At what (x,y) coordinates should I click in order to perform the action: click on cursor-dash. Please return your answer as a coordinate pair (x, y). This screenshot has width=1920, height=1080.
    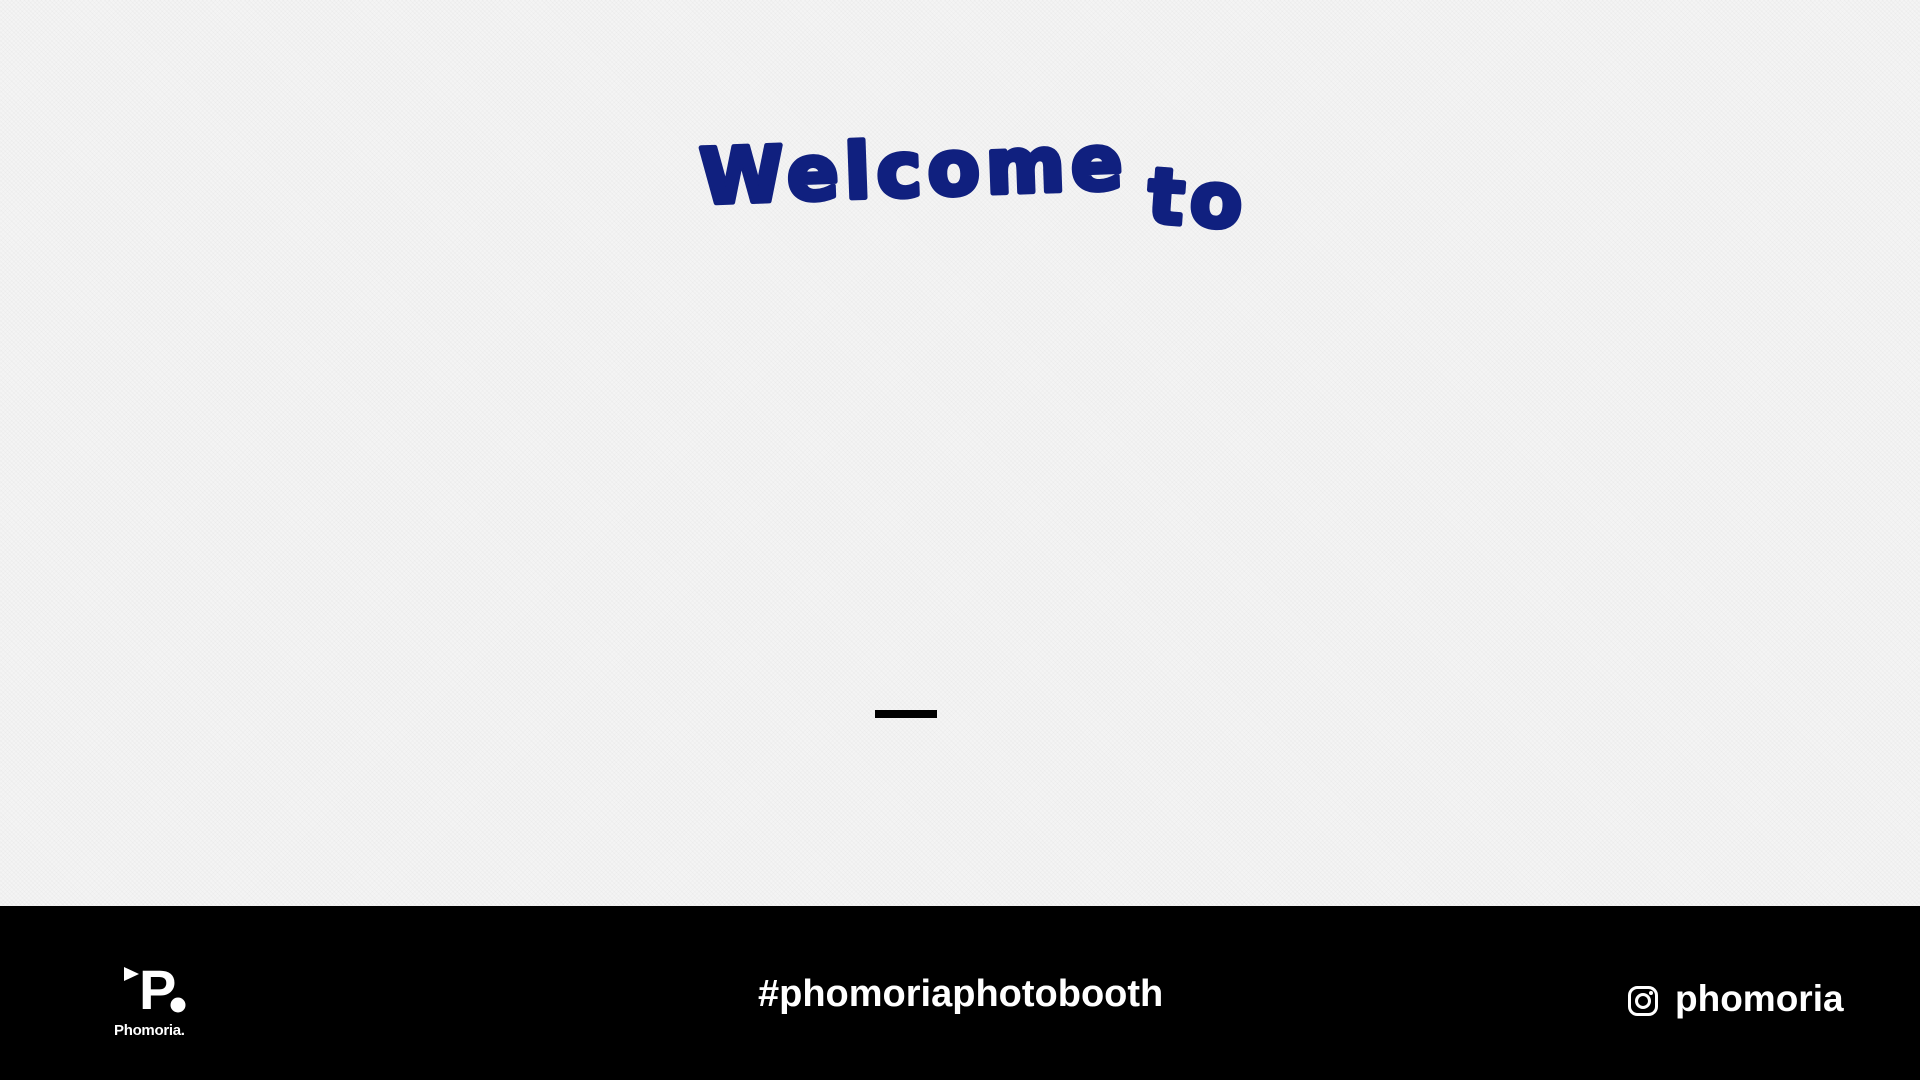
    Looking at the image, I should click on (906, 714).